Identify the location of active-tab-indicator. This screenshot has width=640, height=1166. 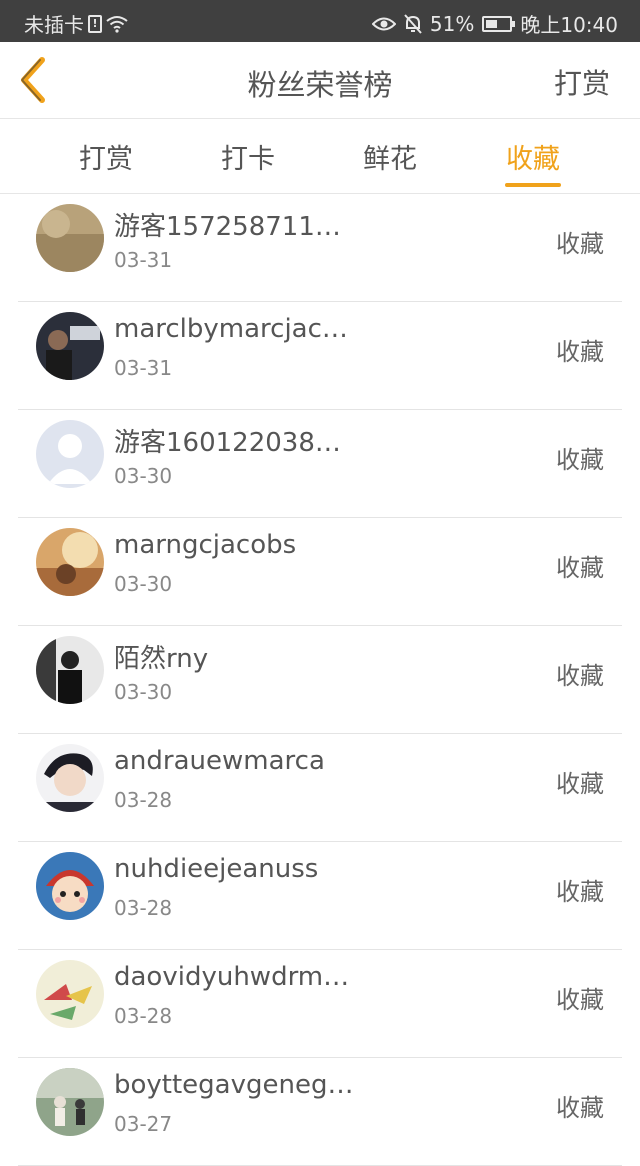
(533, 185).